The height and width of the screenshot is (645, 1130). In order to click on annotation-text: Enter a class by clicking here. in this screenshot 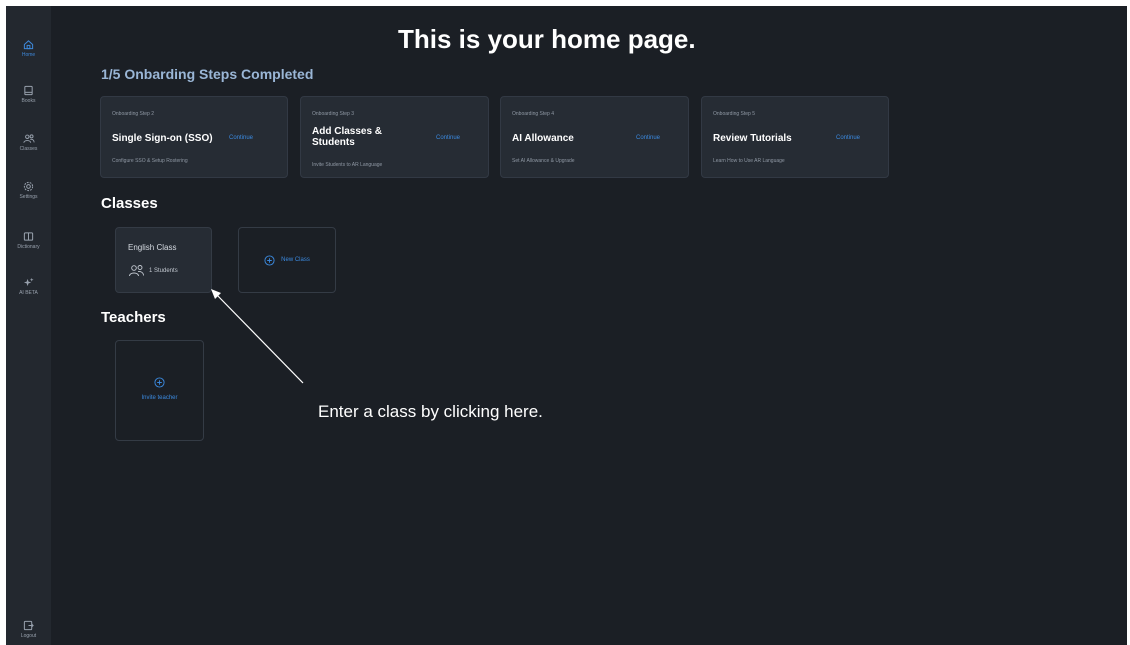, I will do `click(430, 411)`.